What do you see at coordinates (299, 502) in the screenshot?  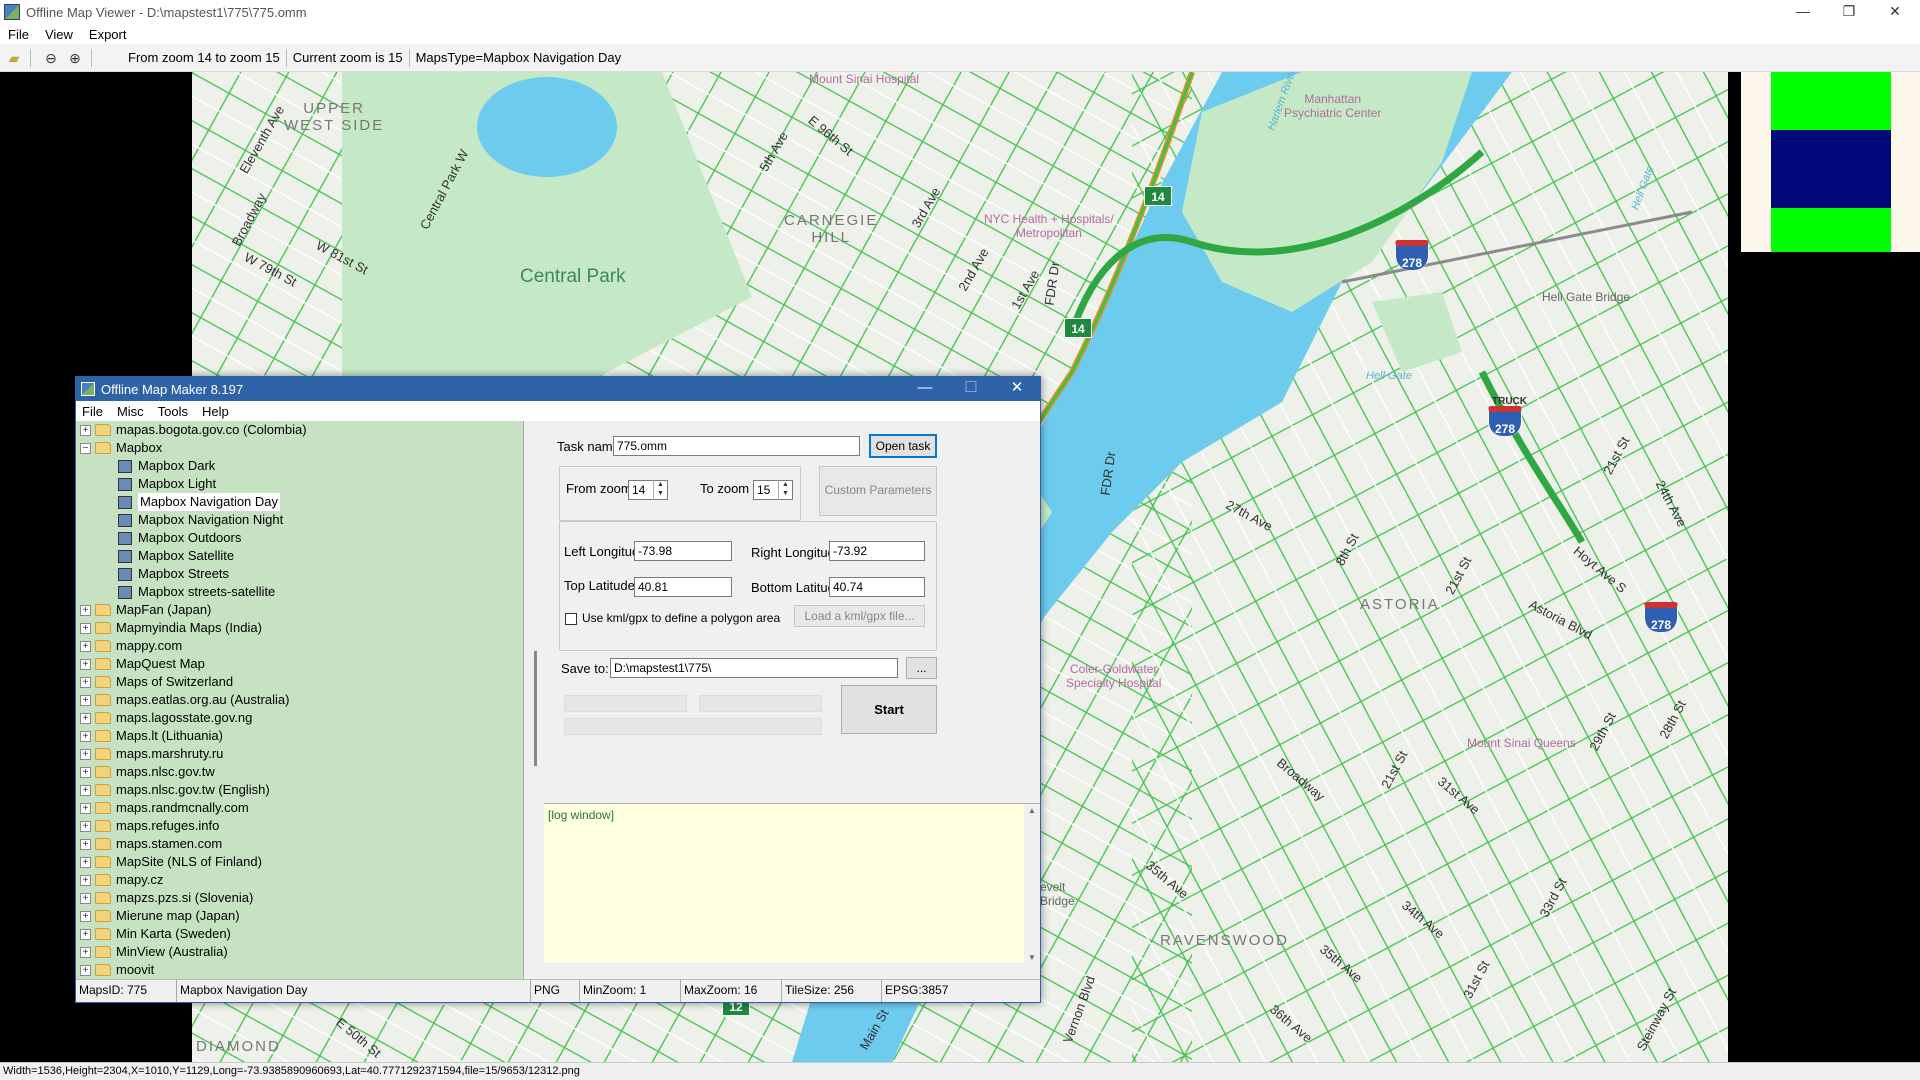 I see `tree-map-item: Mapbox Navigation Day` at bounding box center [299, 502].